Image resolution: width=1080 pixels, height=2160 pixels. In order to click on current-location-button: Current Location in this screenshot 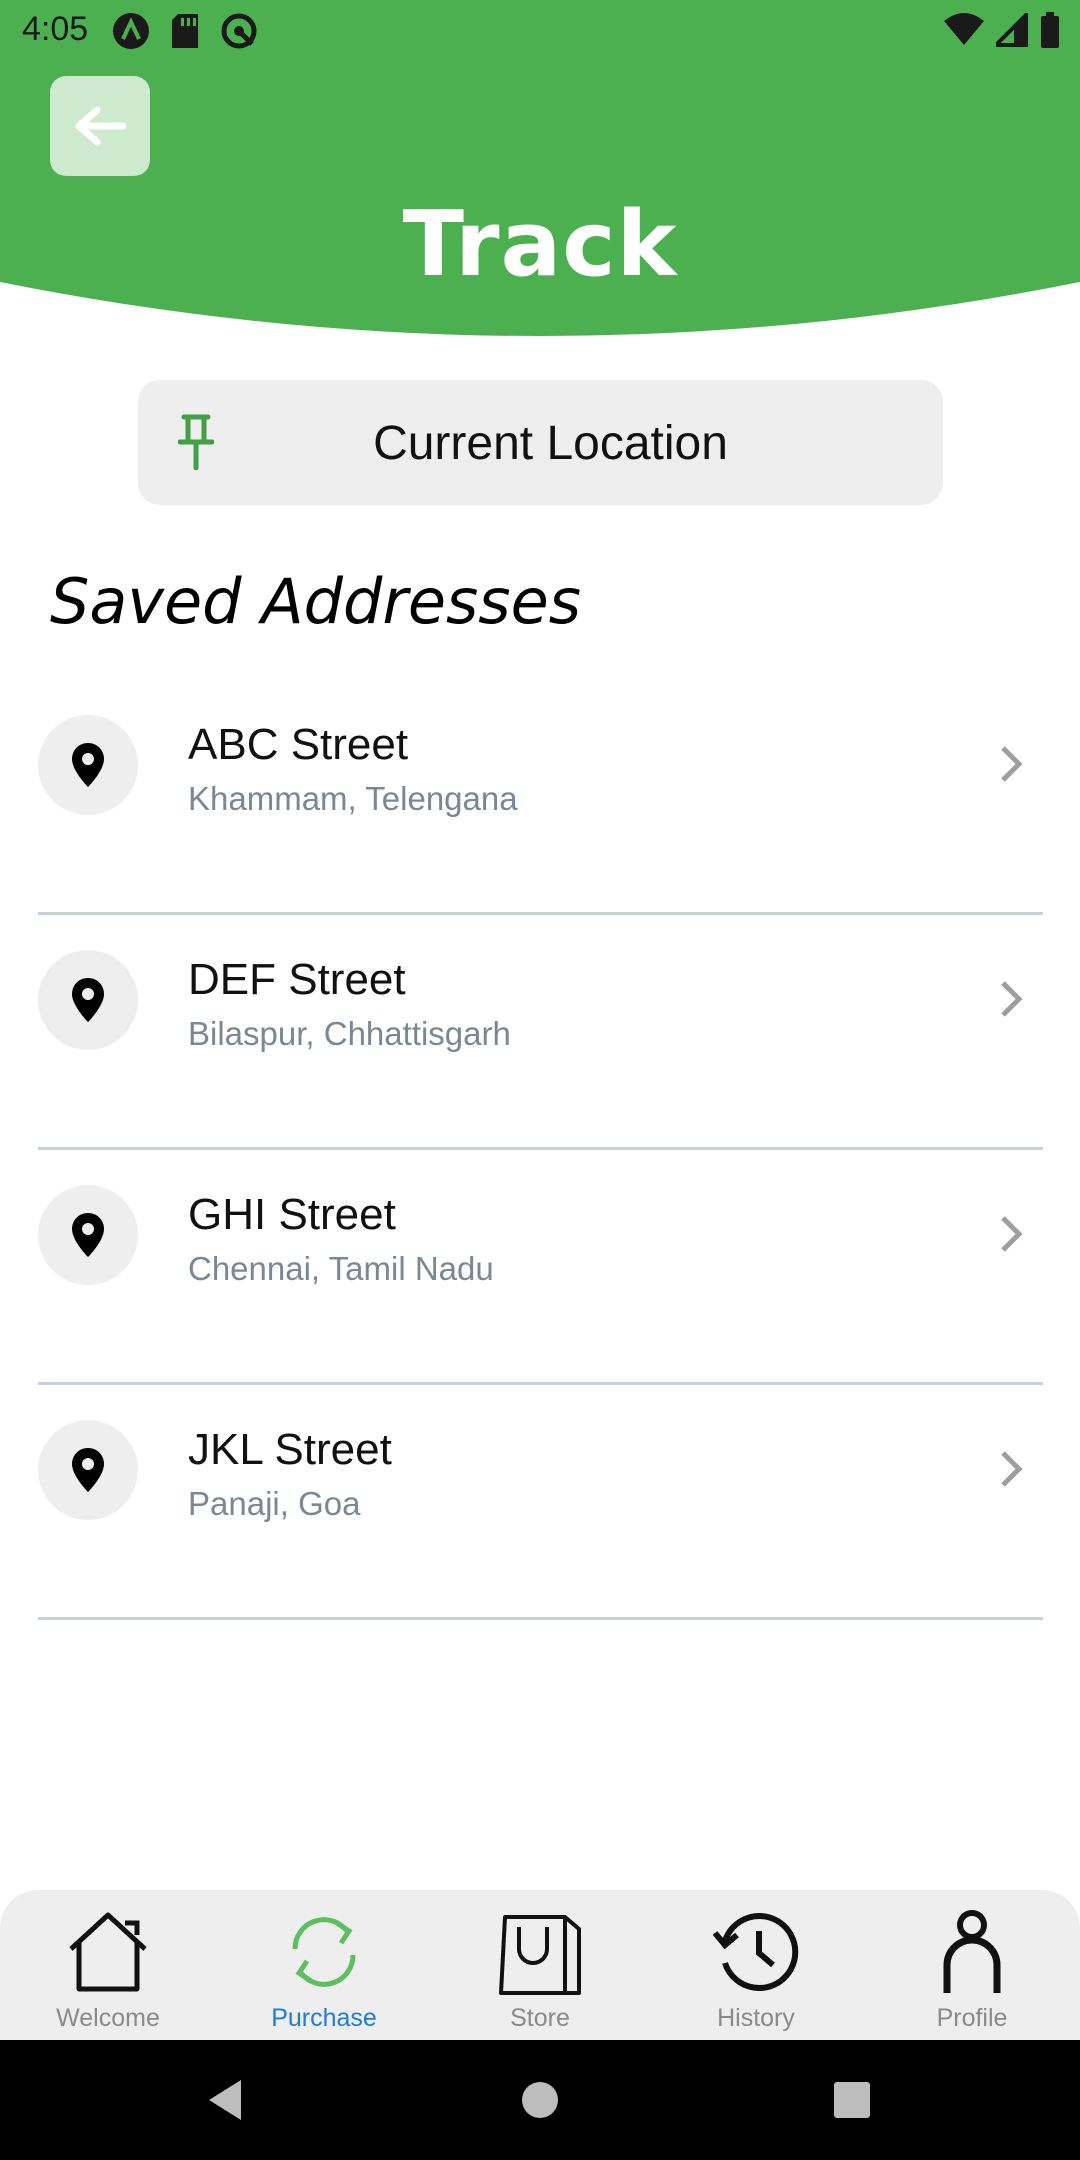, I will do `click(540, 442)`.